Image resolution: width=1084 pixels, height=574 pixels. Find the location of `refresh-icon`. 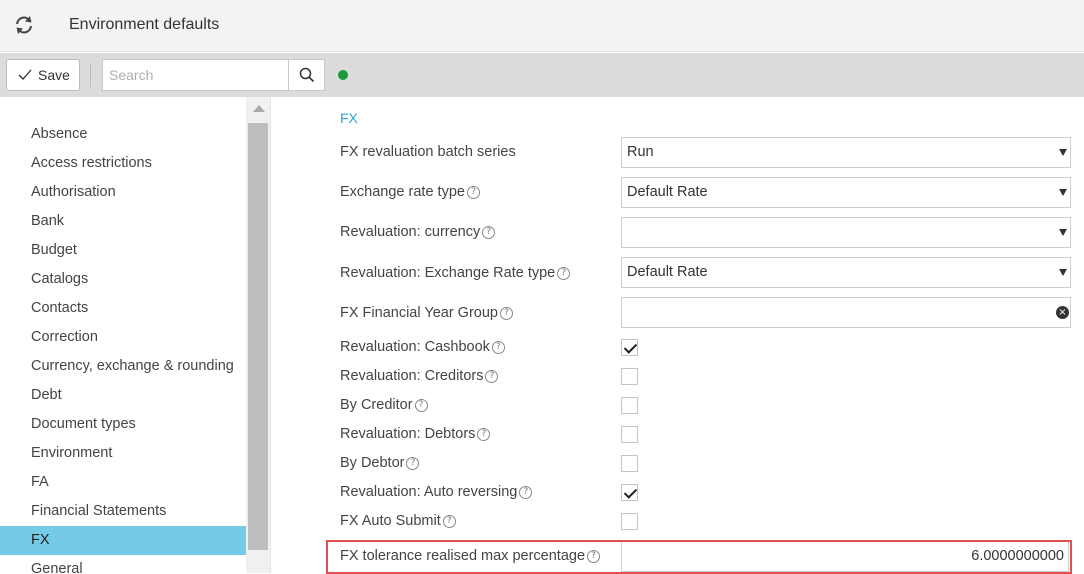

refresh-icon is located at coordinates (24, 25).